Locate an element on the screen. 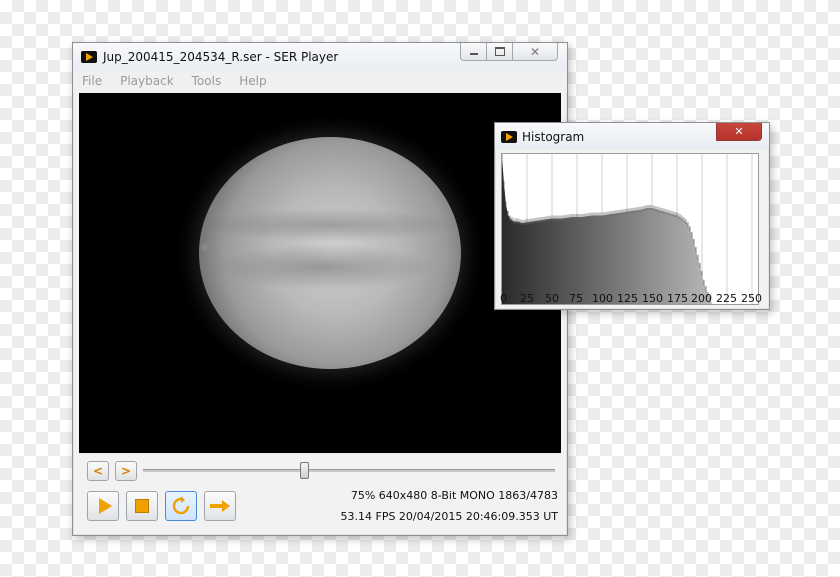 The height and width of the screenshot is (577, 840). histogram-window-title: Histogram is located at coordinates (553, 137).